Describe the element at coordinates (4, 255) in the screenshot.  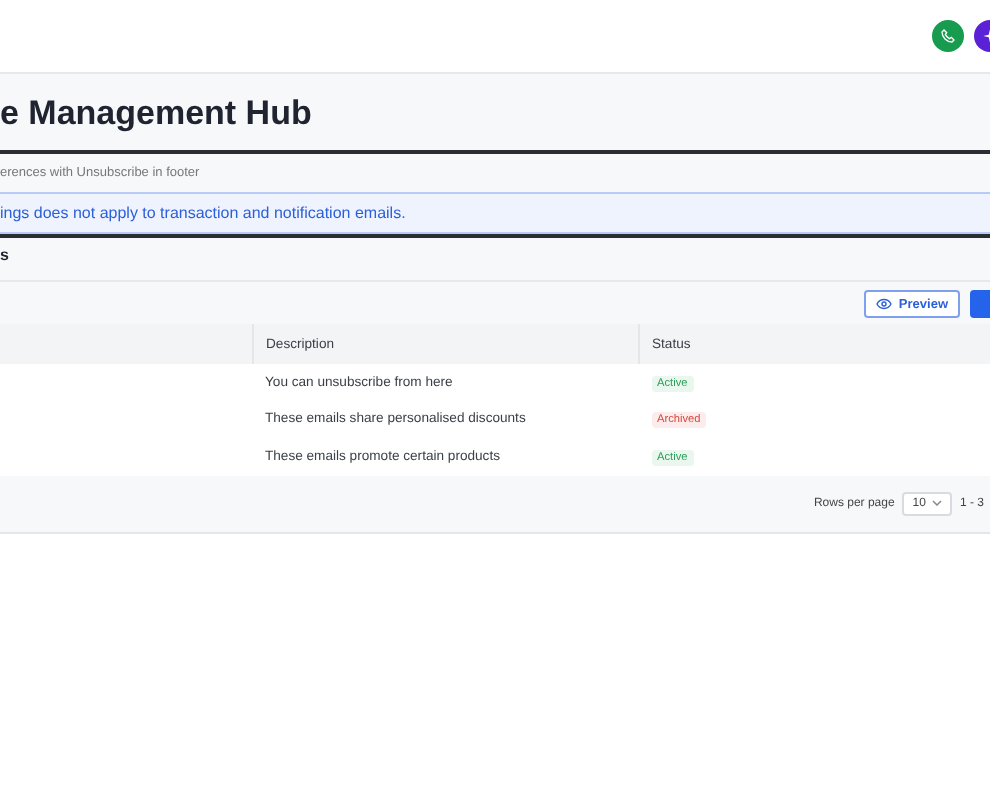
I see `section-title: s` at that location.